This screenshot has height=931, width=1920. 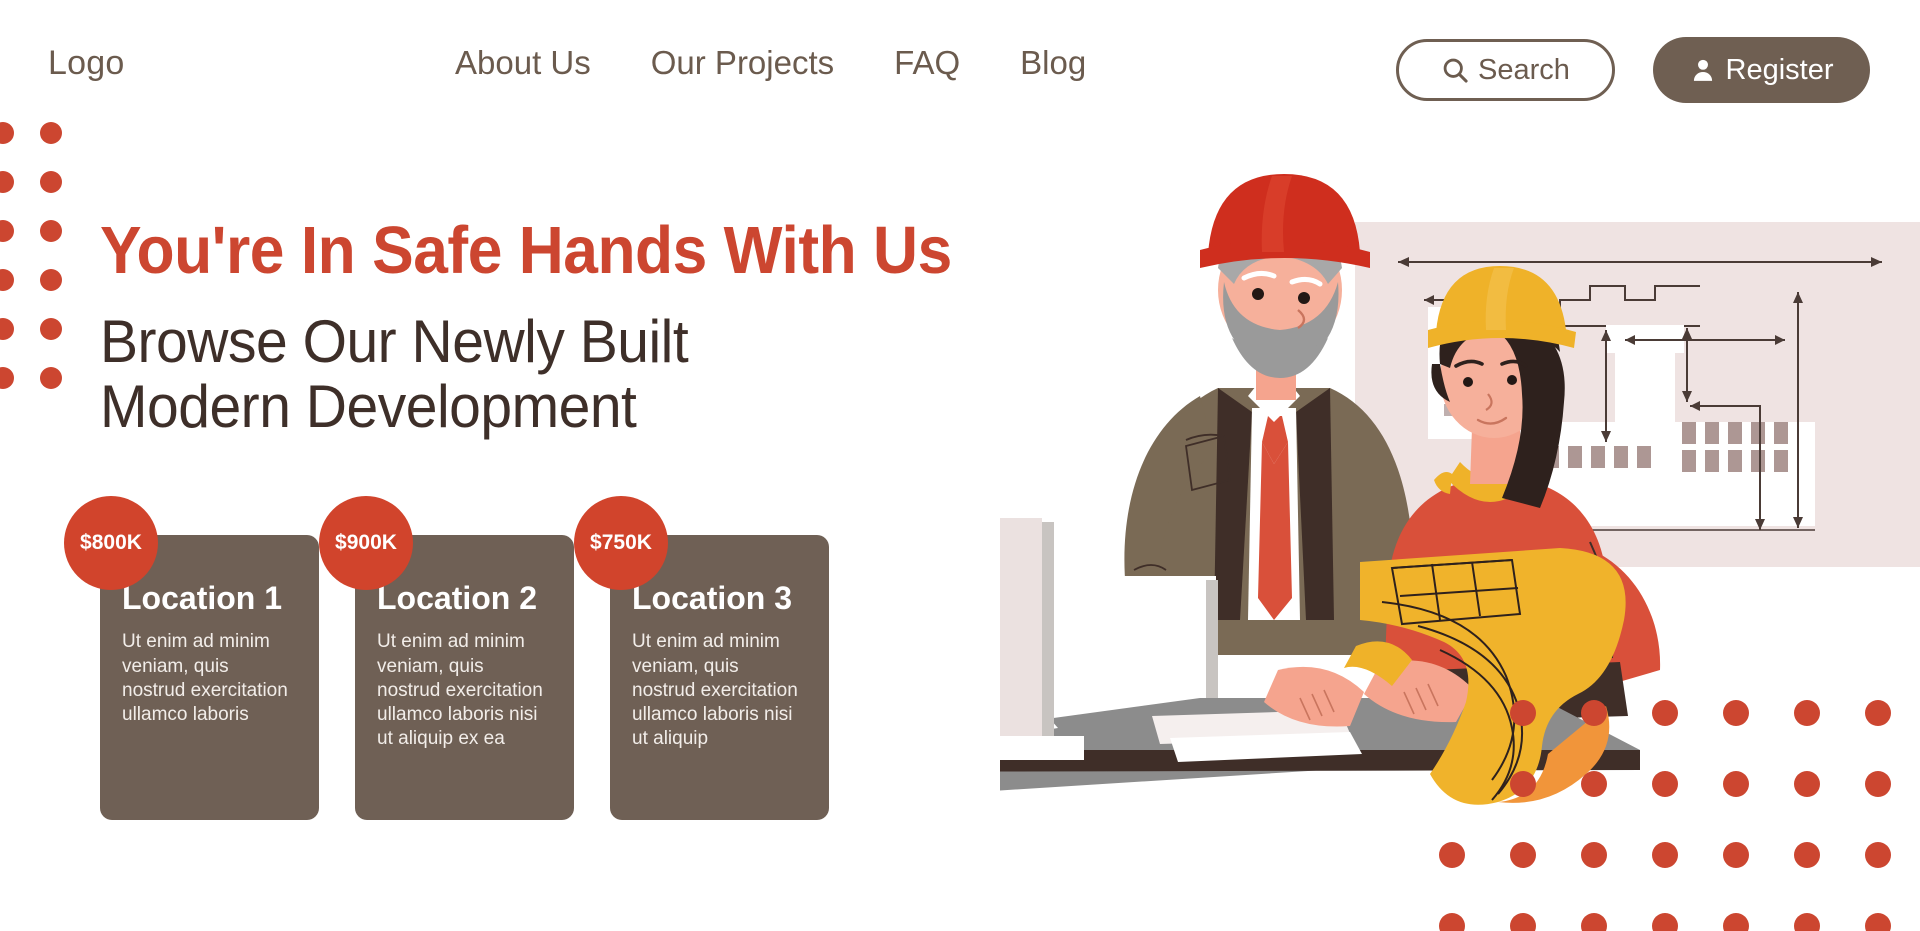 What do you see at coordinates (927, 63) in the screenshot?
I see `nav-item-faq: FAQ` at bounding box center [927, 63].